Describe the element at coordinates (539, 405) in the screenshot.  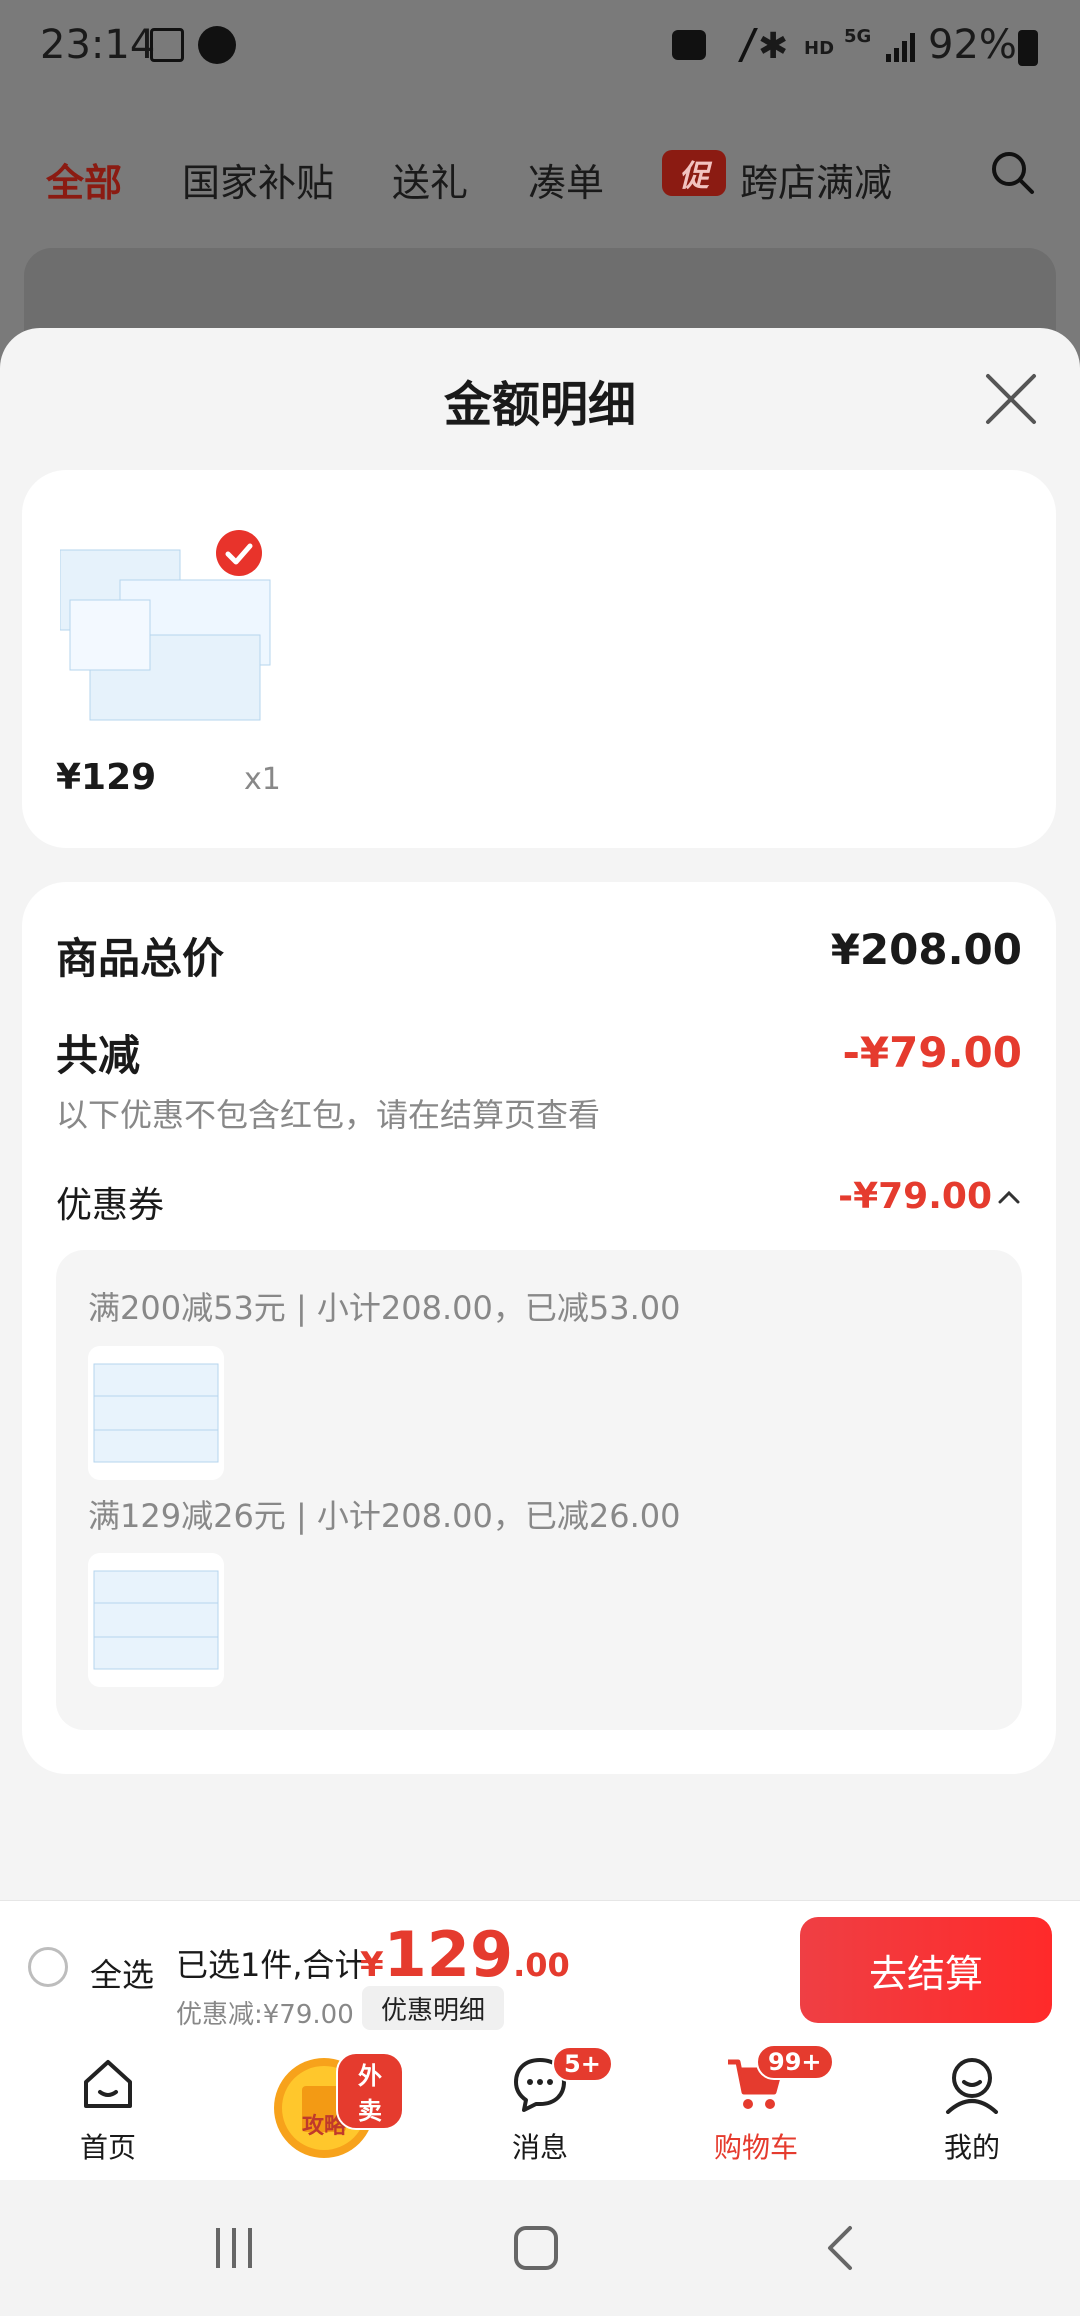
I see `sheet-title: 金额明细` at that location.